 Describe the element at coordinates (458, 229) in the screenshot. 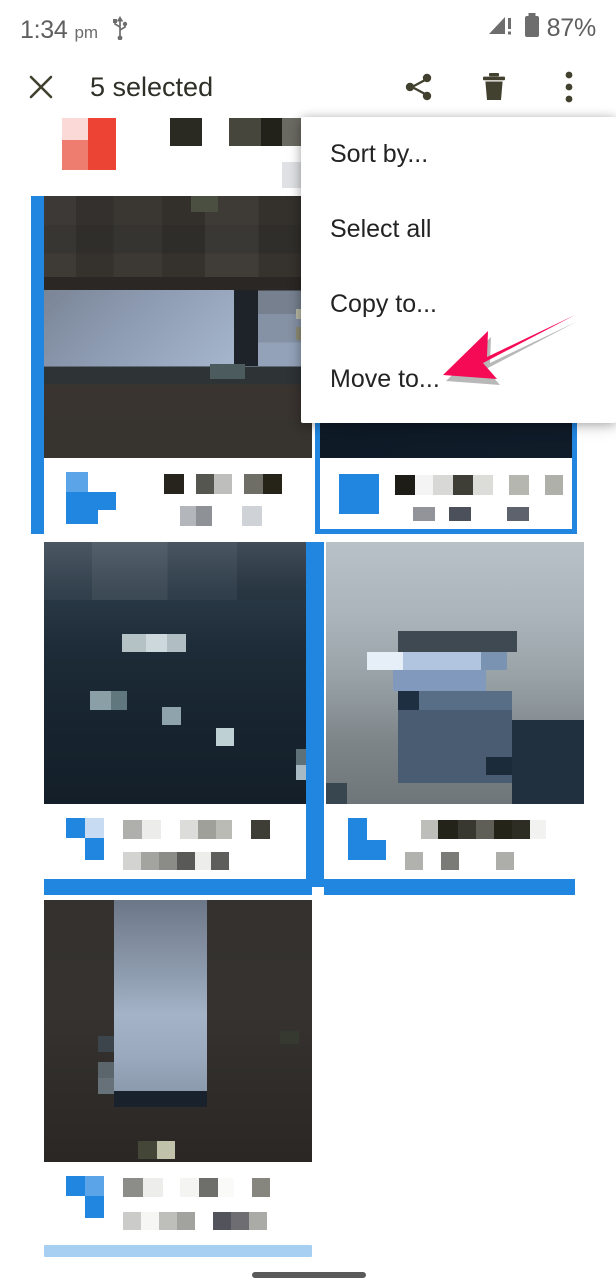

I see `menu-item-select-all: Select all` at that location.